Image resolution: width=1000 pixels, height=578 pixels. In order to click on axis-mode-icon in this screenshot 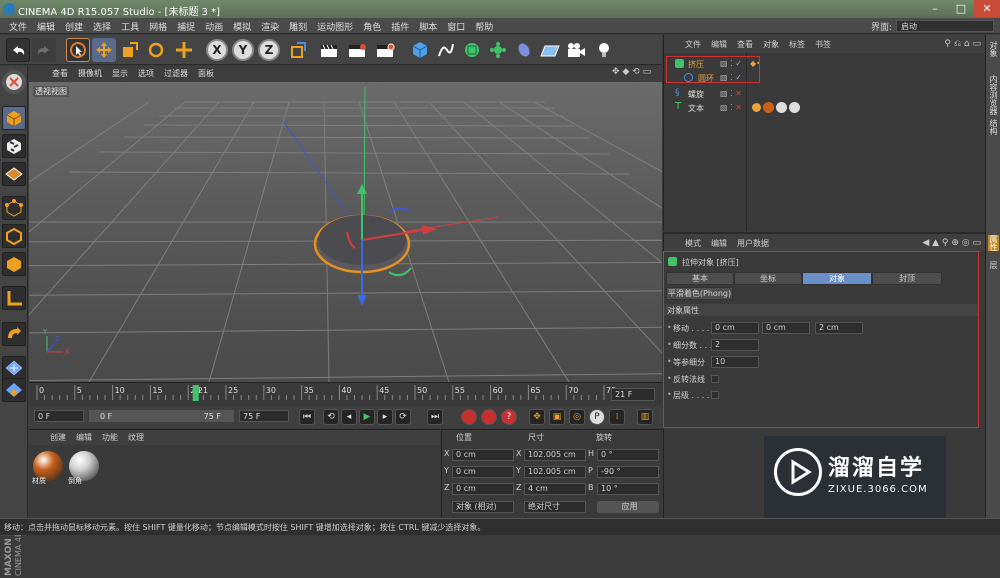, I will do `click(14, 298)`.